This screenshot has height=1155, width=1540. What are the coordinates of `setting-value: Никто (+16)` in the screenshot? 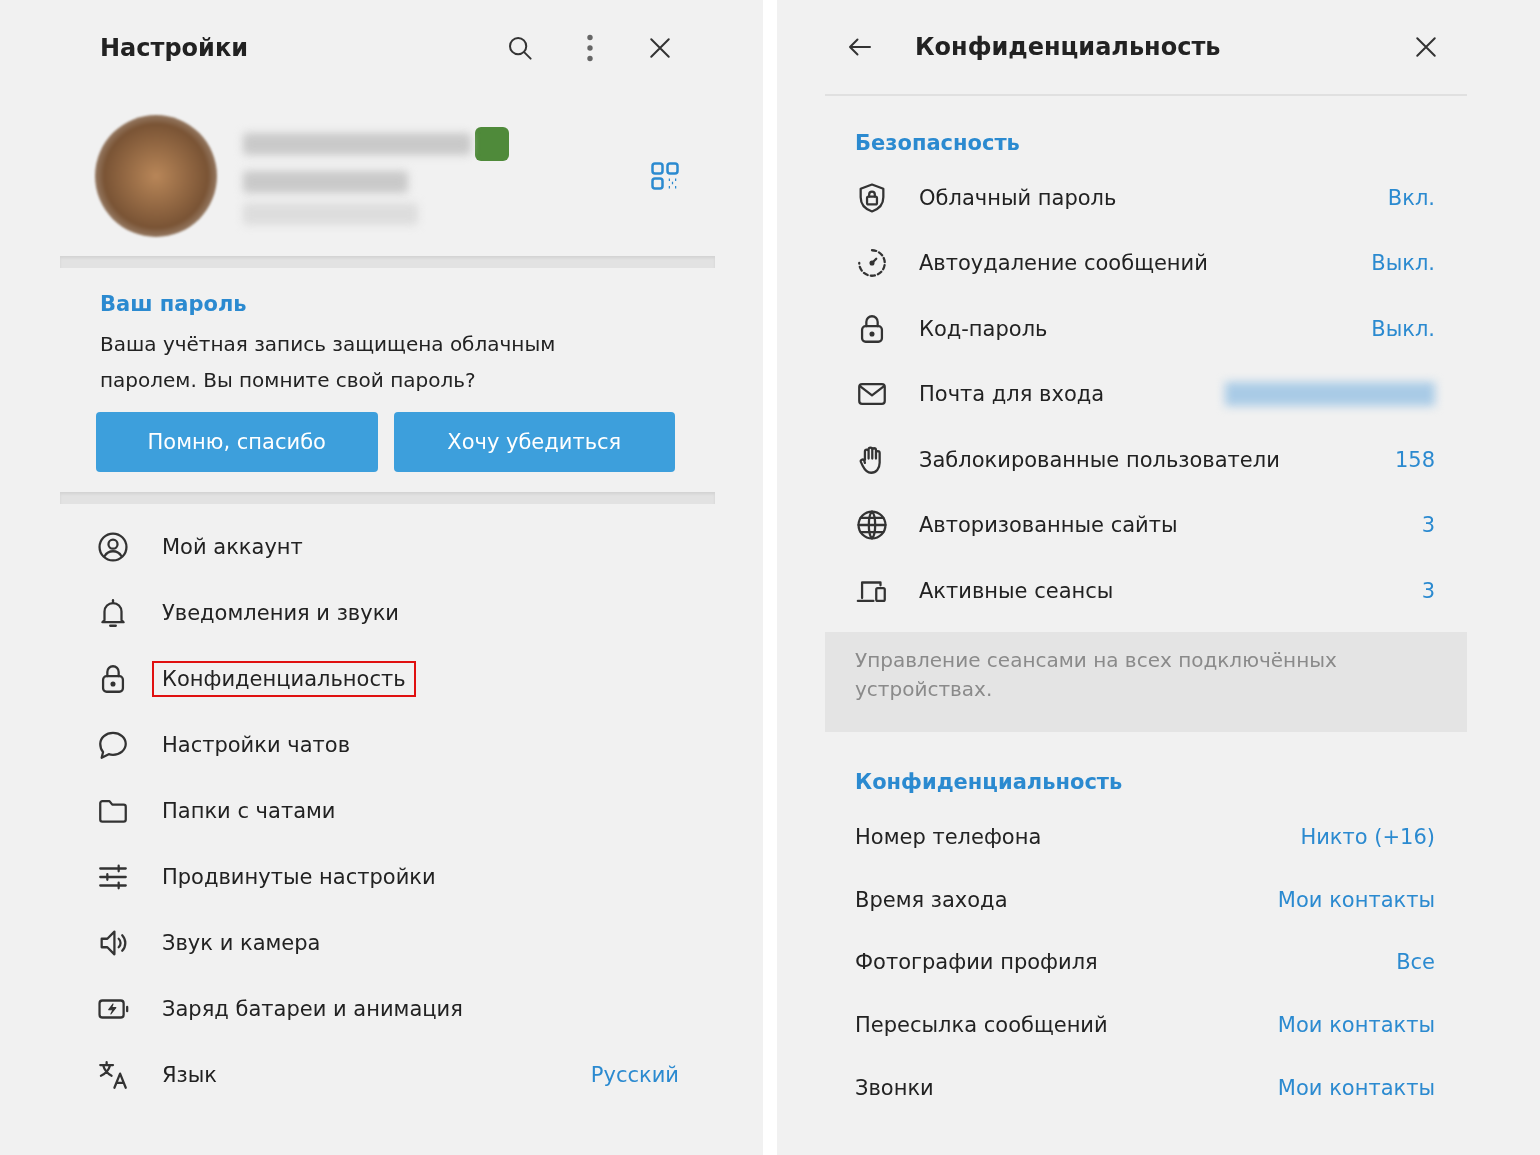 It's located at (1367, 836).